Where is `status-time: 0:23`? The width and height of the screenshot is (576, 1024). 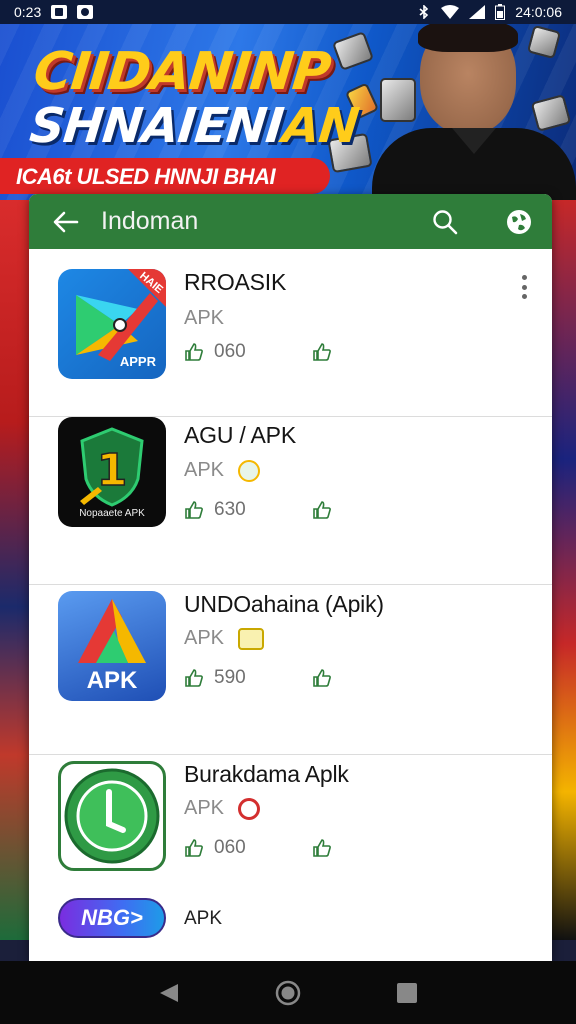 status-time: 0:23 is located at coordinates (28, 12).